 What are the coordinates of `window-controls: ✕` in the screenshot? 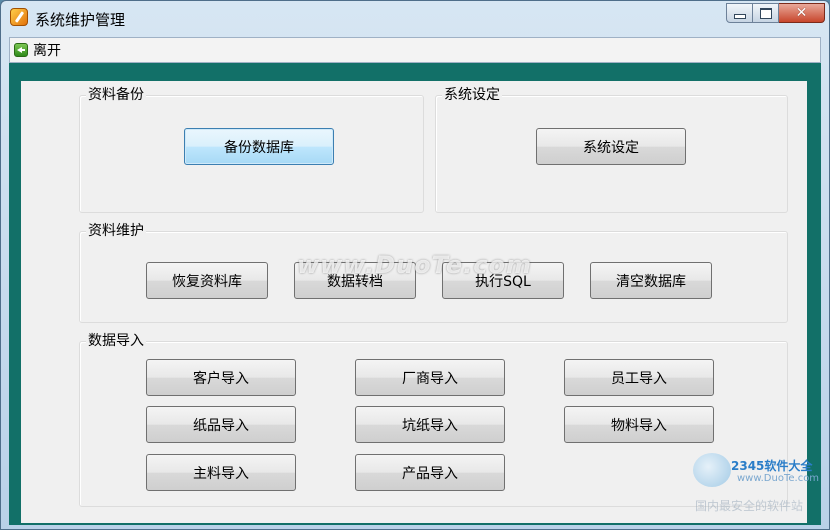 It's located at (775, 14).